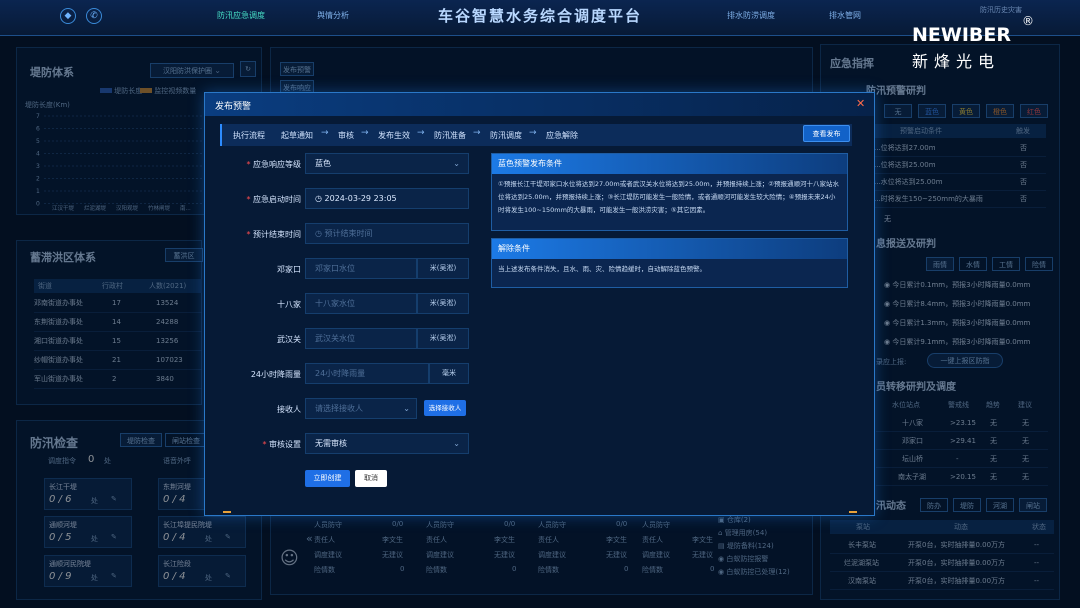 This screenshot has height=608, width=1080. Describe the element at coordinates (371, 478) in the screenshot. I see `cancel-button: 取消` at that location.